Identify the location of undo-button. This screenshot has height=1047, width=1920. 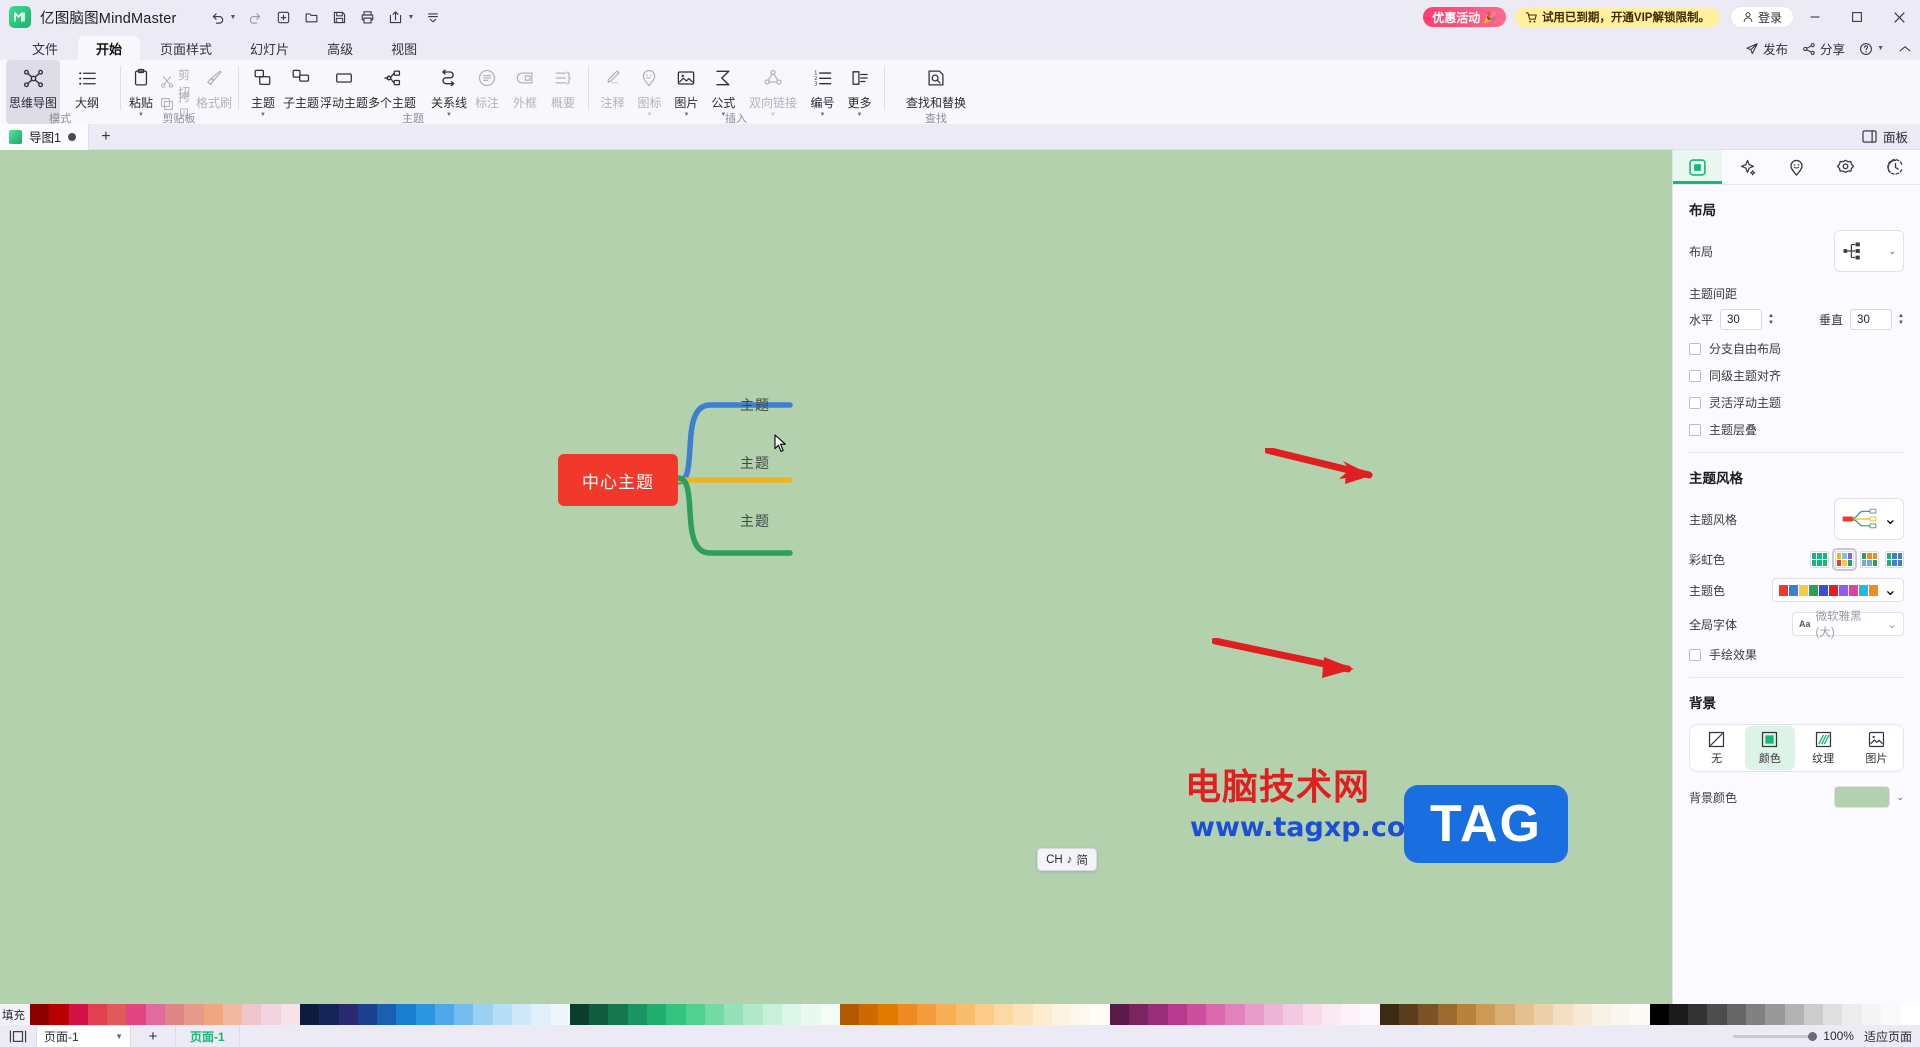
(218, 17).